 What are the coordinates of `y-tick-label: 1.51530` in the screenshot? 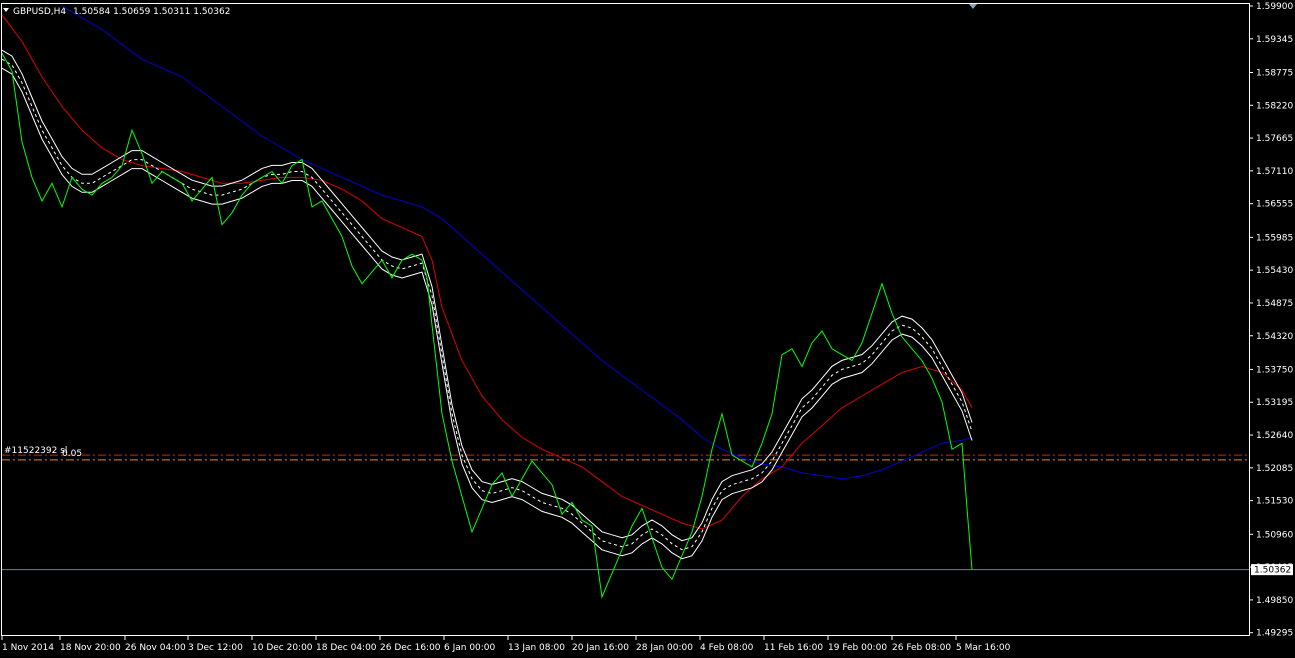 It's located at (1274, 502).